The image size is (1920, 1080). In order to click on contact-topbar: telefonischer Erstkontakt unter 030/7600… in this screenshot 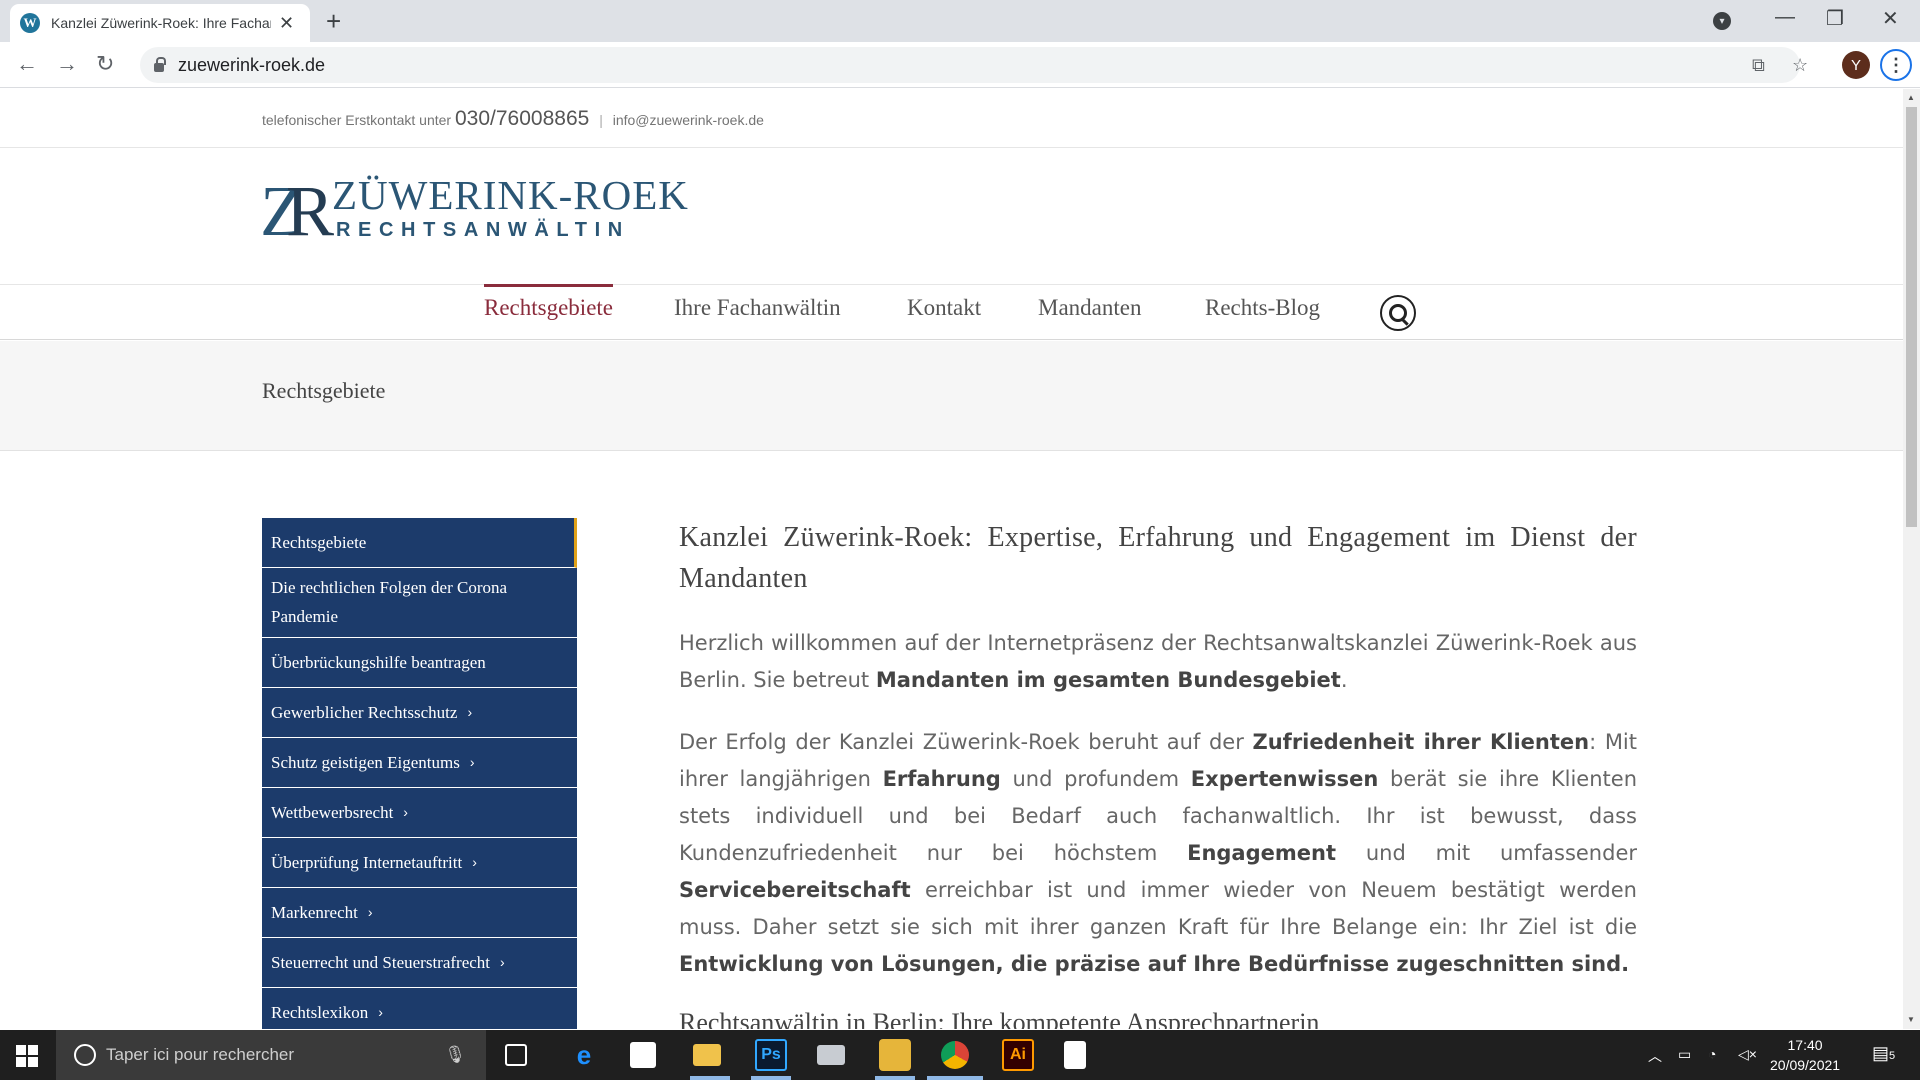, I will do `click(951, 118)`.